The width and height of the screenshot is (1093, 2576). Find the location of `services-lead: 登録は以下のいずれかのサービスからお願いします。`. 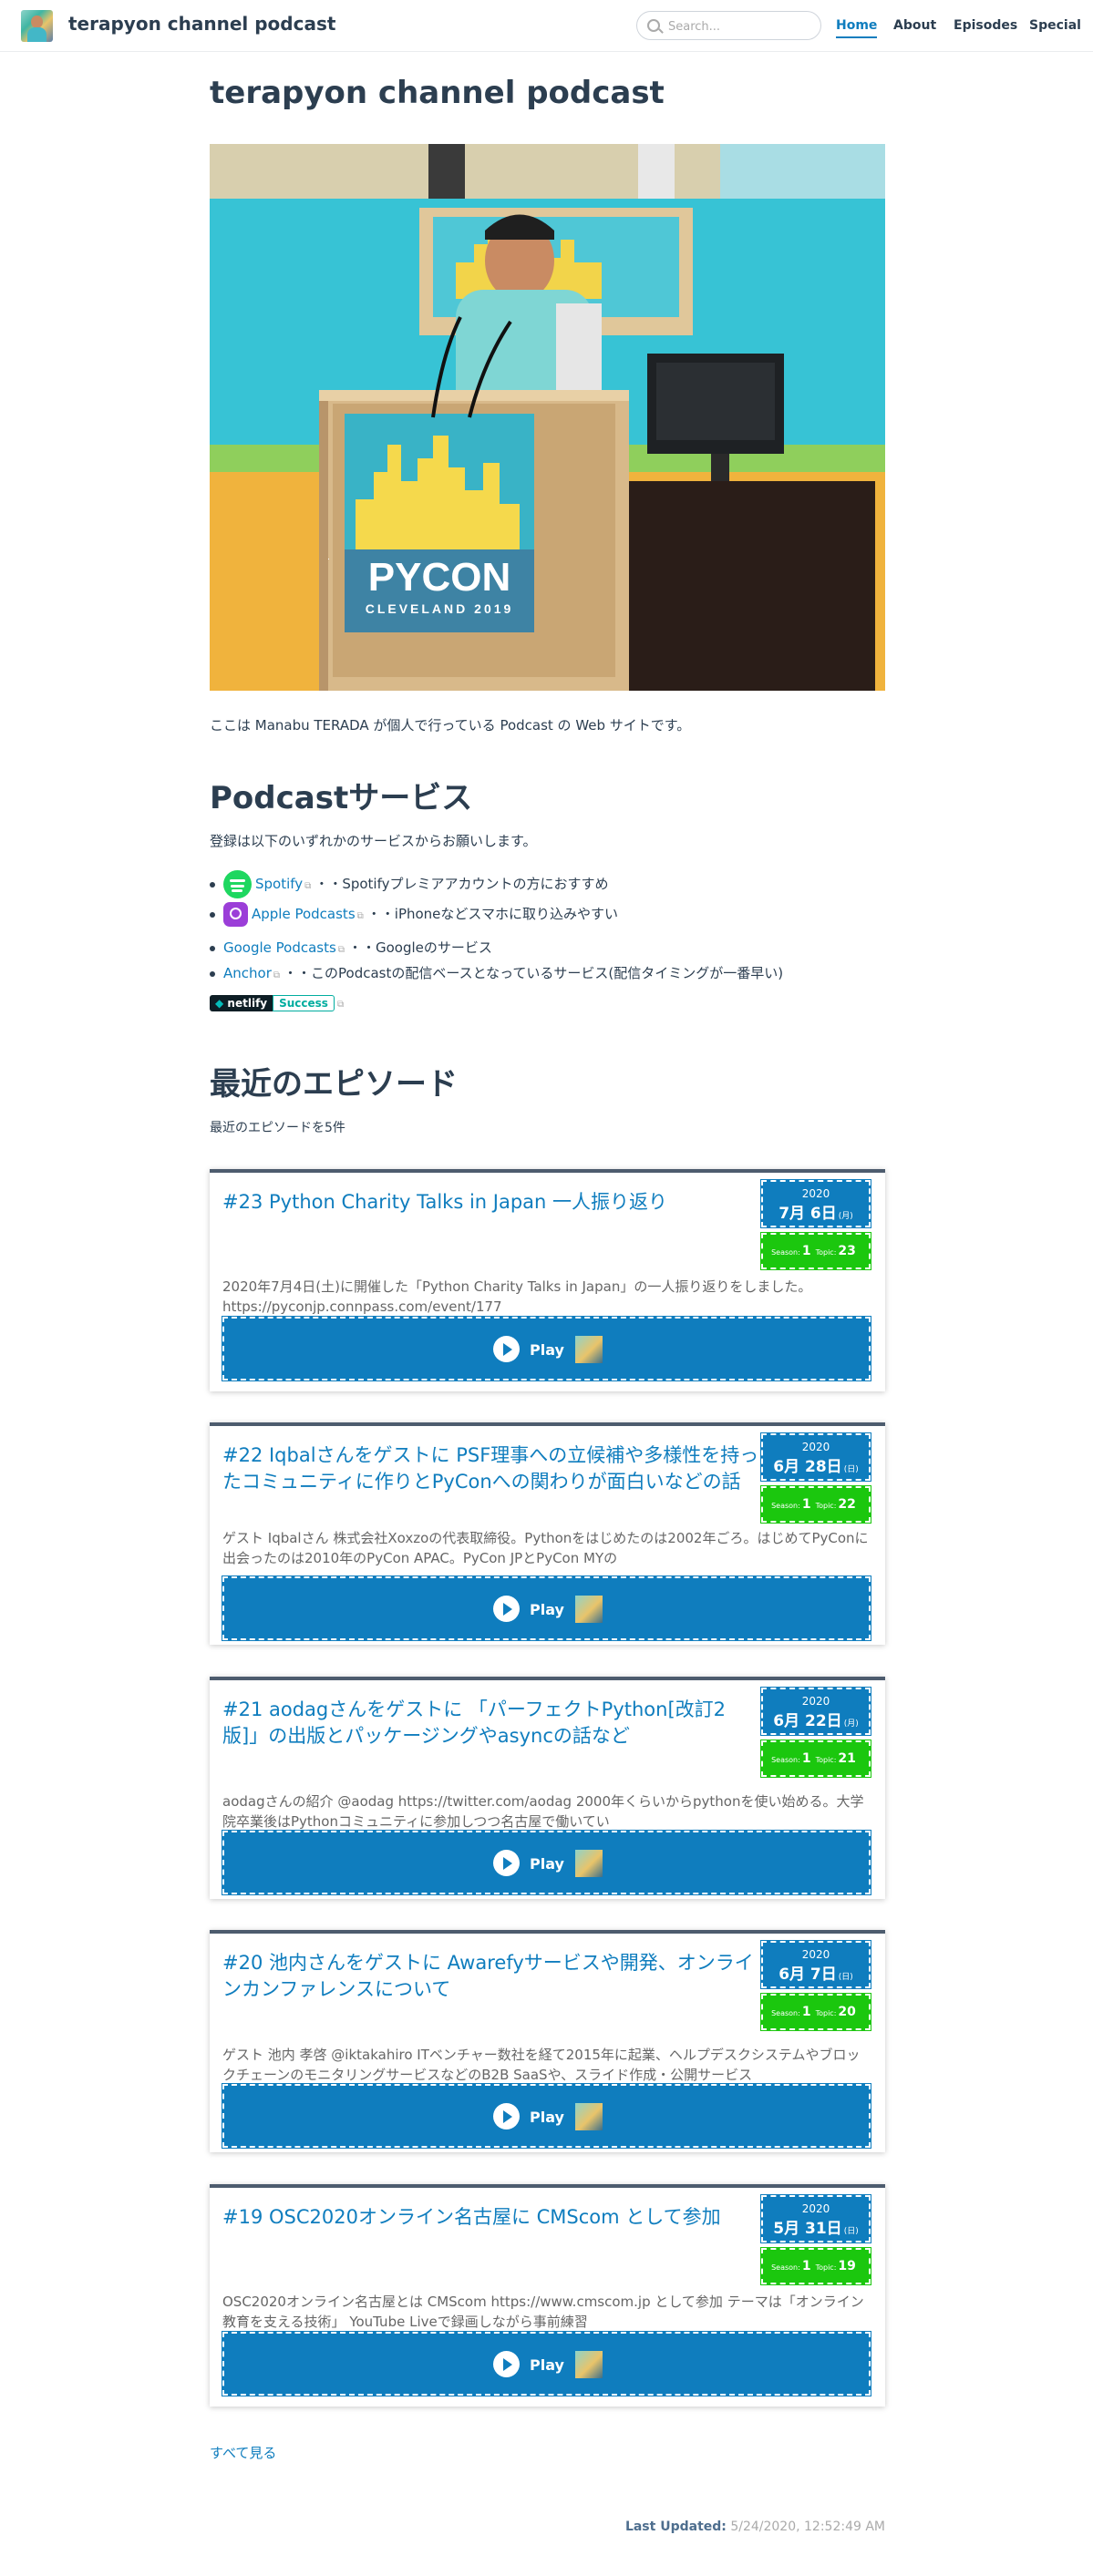

services-lead: 登録は以下のいずれかのサービスからお願いします。 is located at coordinates (374, 841).